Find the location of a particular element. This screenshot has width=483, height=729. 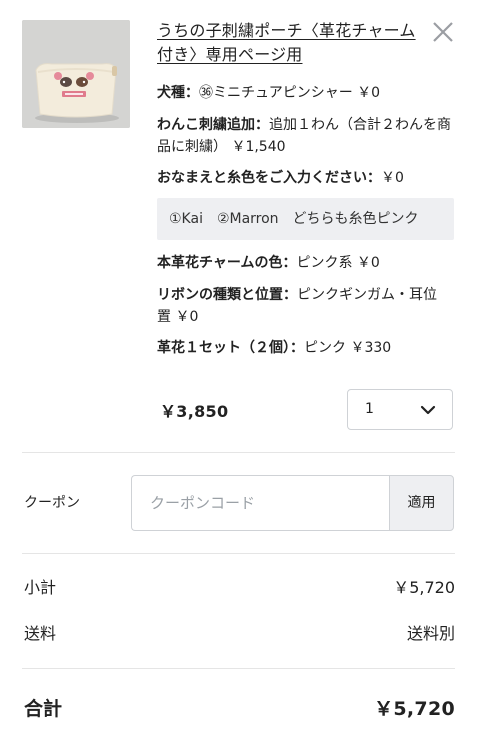

option-label: 犬種： is located at coordinates (178, 93).